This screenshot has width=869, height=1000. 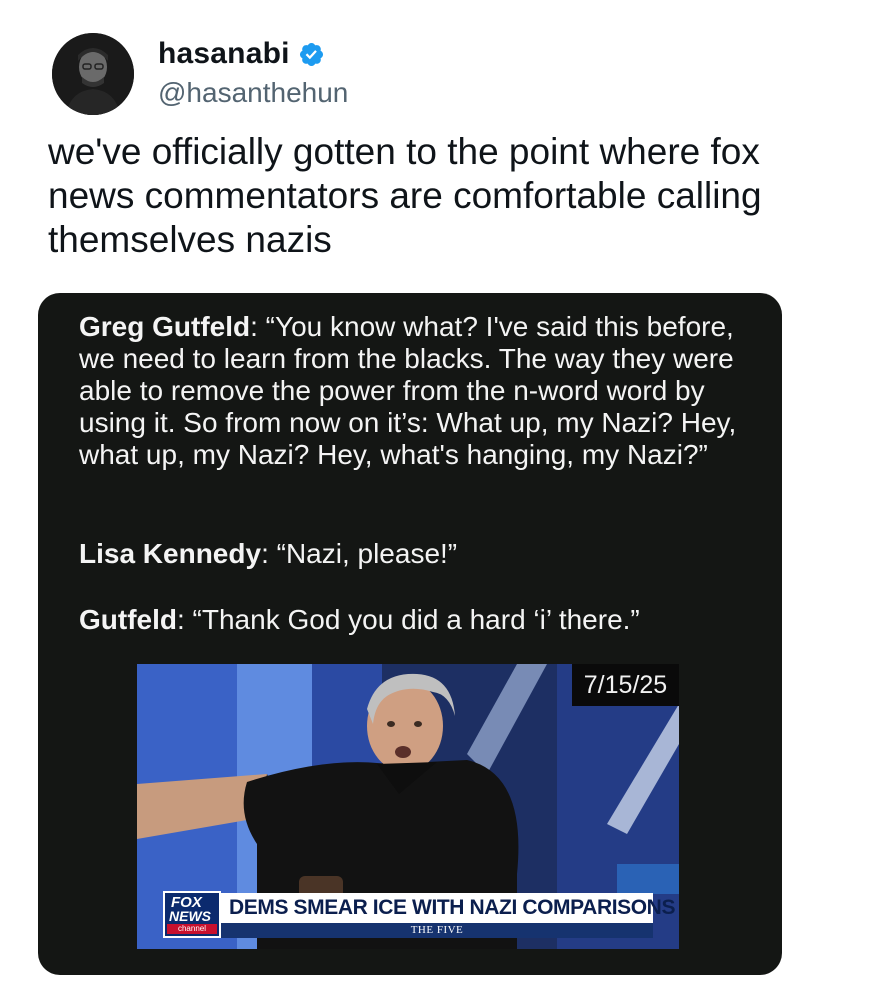 I want to click on video-date-stamp: 7/15/25, so click(x=625, y=685).